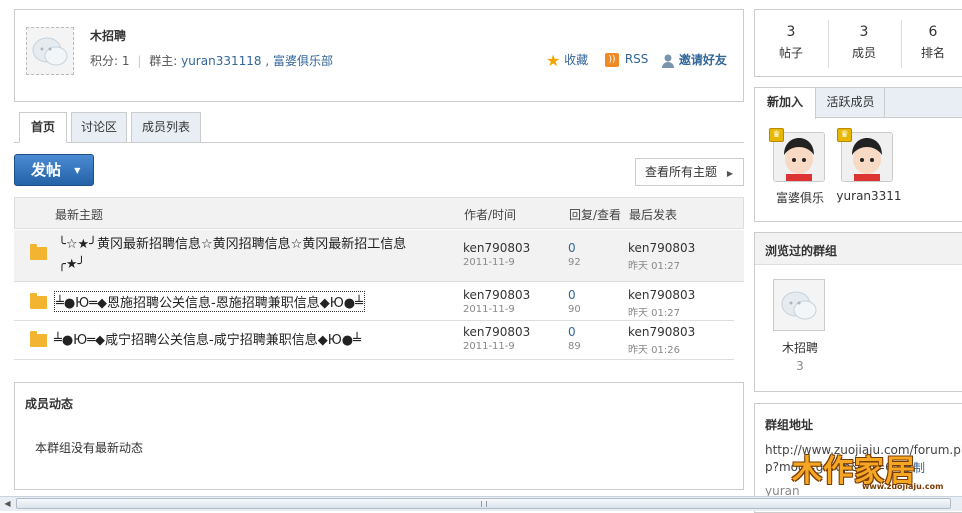 The height and width of the screenshot is (513, 962). What do you see at coordinates (864, 32) in the screenshot?
I see `stat-members-count: 3` at bounding box center [864, 32].